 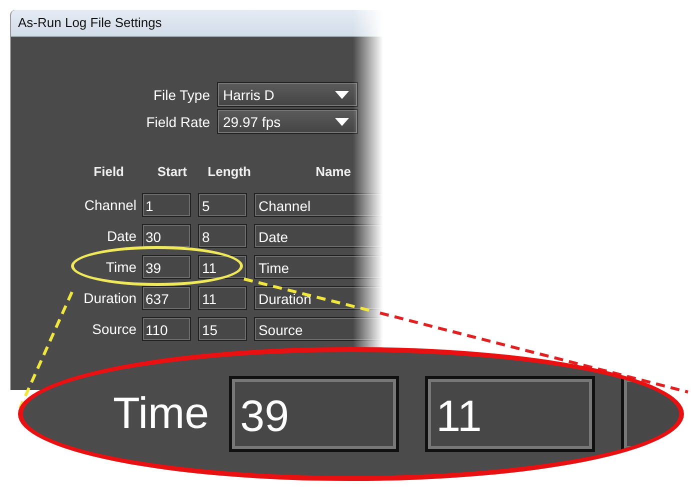 What do you see at coordinates (197, 23) in the screenshot?
I see `window-title: As-Run Log File Settings` at bounding box center [197, 23].